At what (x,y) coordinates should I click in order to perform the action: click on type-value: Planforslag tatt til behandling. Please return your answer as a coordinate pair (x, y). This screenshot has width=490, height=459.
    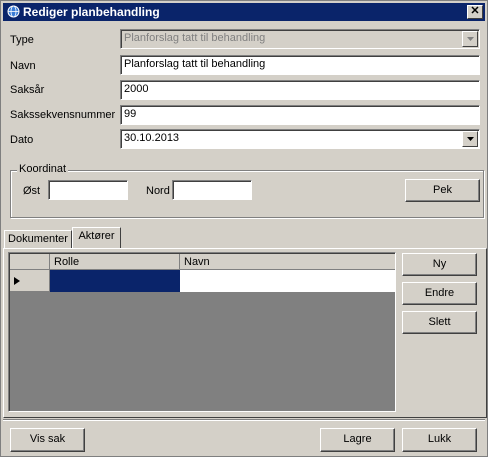
    Looking at the image, I should click on (195, 38).